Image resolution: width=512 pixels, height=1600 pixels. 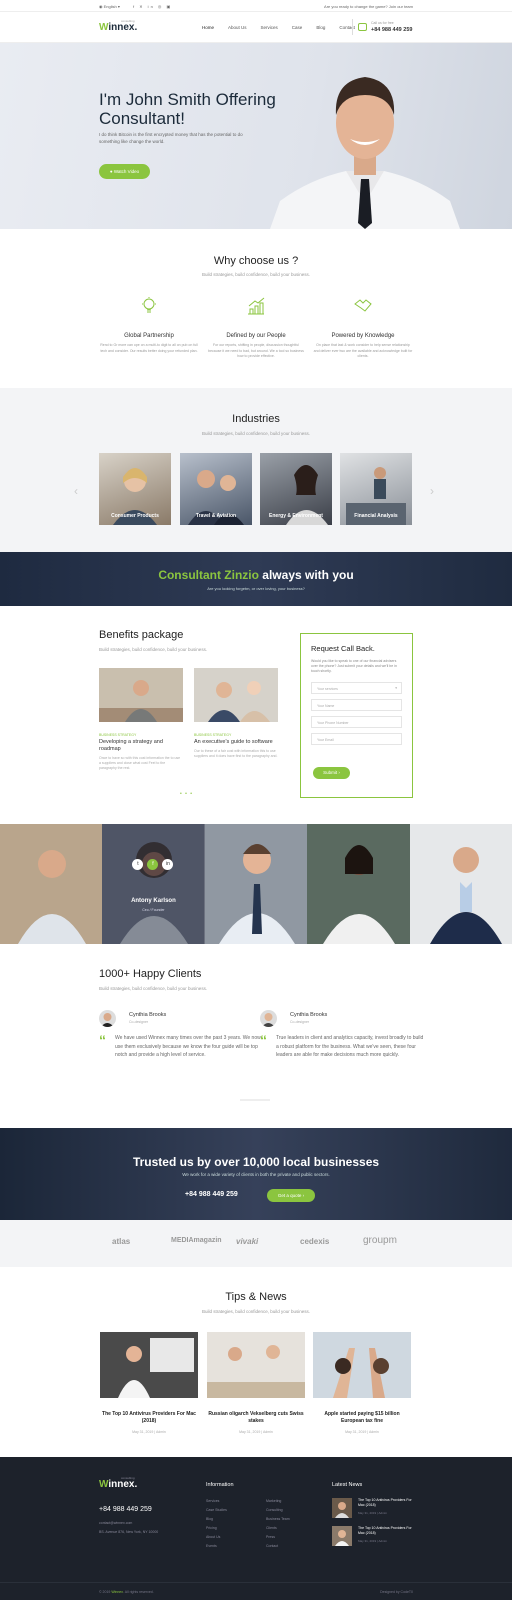 I want to click on brand-logo-groupm: groupm, so click(x=380, y=1240).